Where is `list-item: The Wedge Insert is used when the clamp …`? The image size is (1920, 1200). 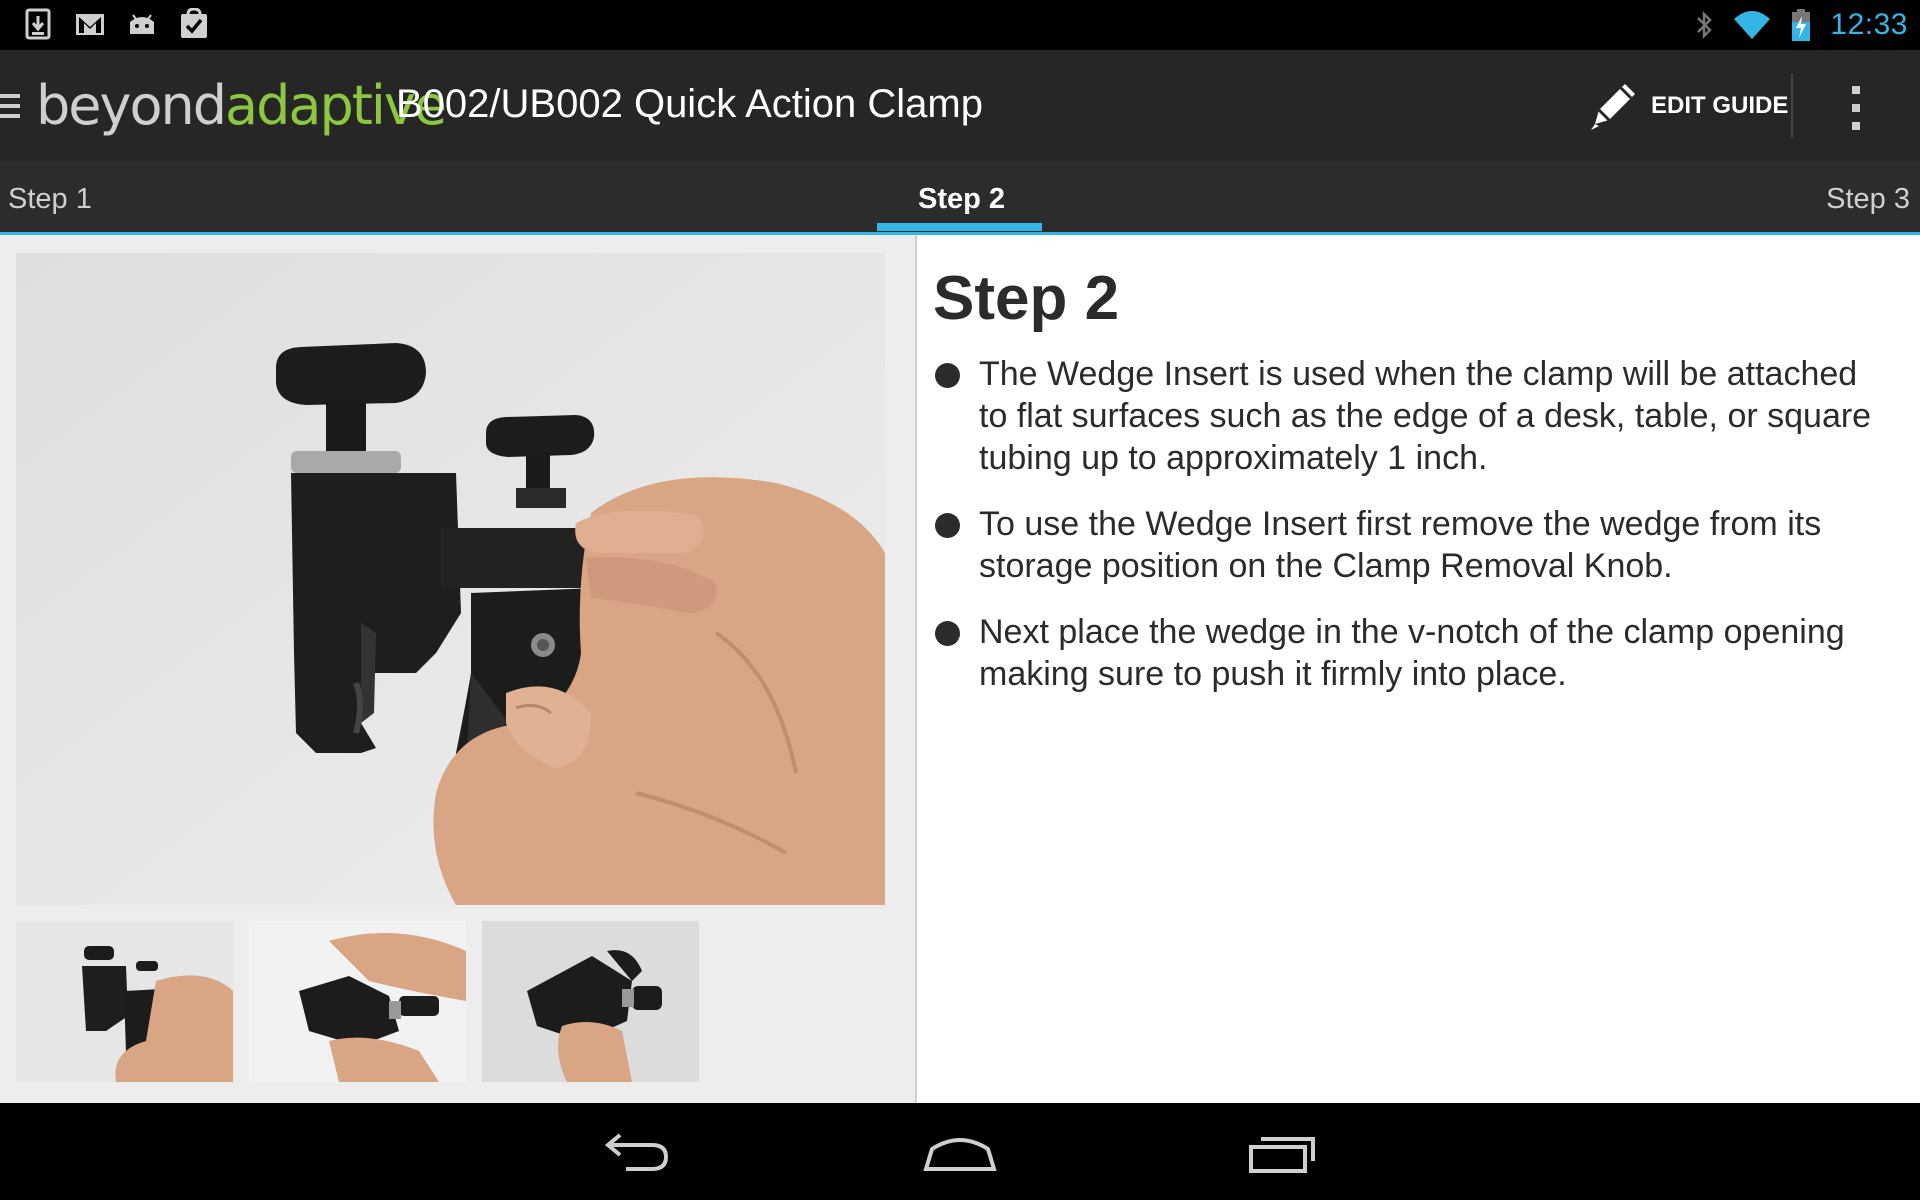 list-item: The Wedge Insert is used when the clamp … is located at coordinates (1408, 416).